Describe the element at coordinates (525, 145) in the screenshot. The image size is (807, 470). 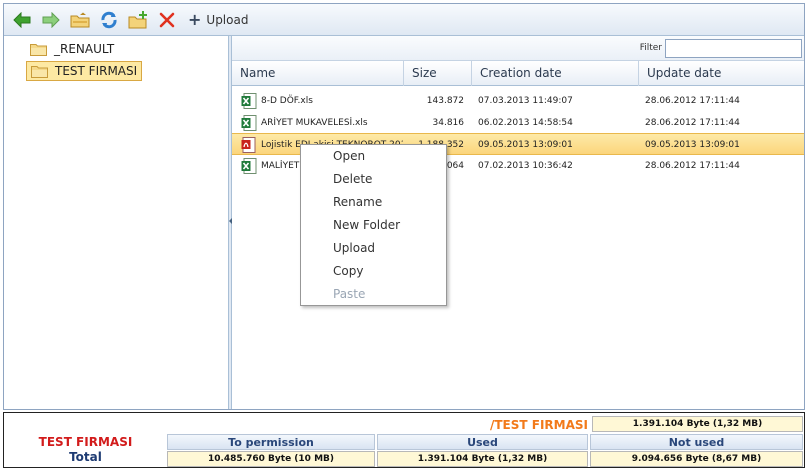
I see `file-created: 09.05.2013 13:09:01` at that location.